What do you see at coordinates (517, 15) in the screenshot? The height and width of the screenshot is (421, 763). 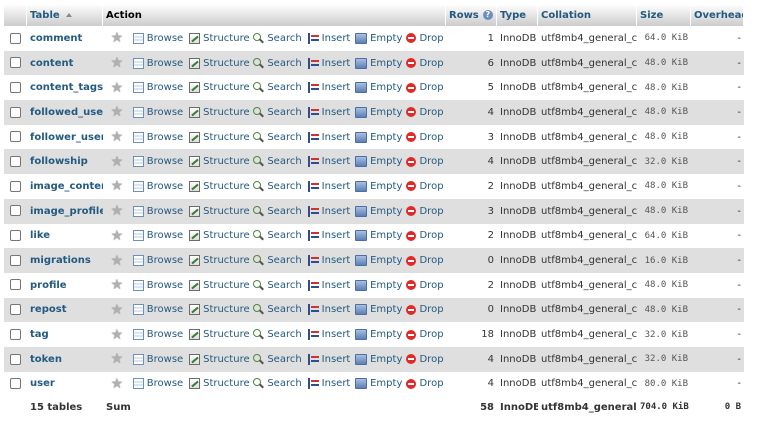 I see `column-header-type: Type` at bounding box center [517, 15].